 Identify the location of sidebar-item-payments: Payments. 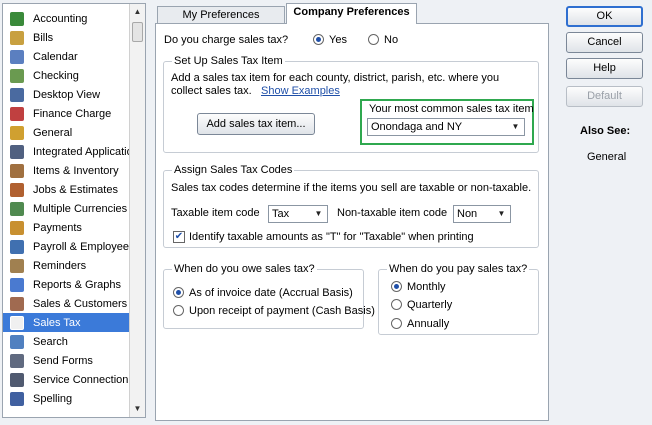
(67, 227).